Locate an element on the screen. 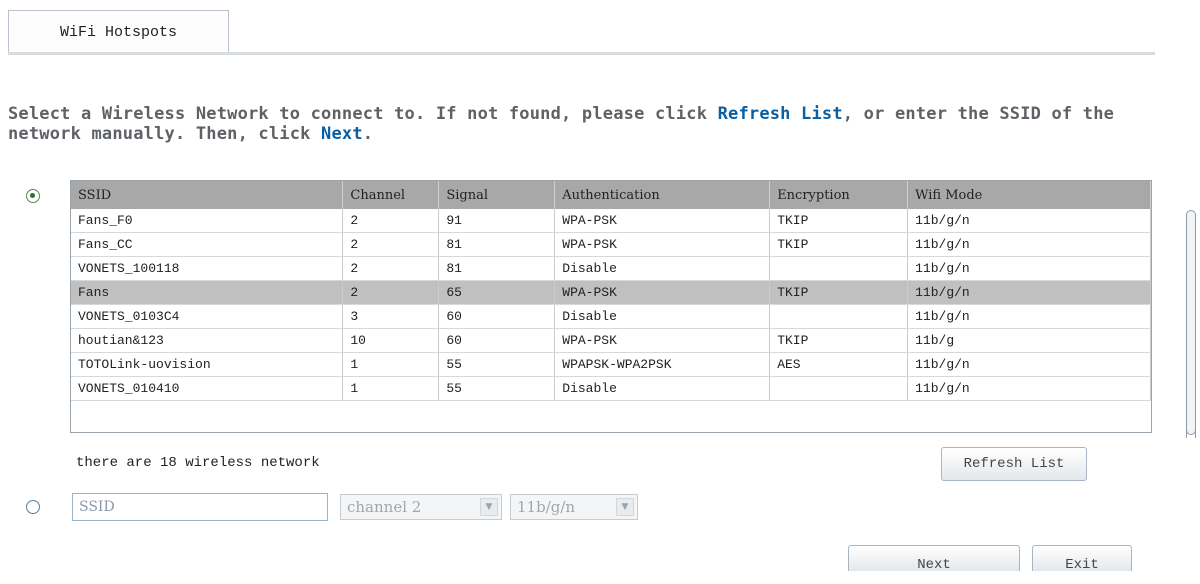  refresh-list-button: Refresh List is located at coordinates (1014, 464).